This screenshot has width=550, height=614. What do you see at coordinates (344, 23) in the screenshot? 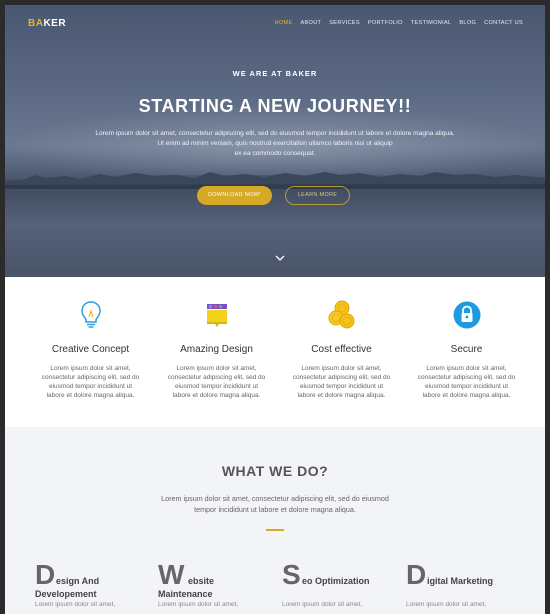
I see `nav-item-services: SERVICES` at bounding box center [344, 23].